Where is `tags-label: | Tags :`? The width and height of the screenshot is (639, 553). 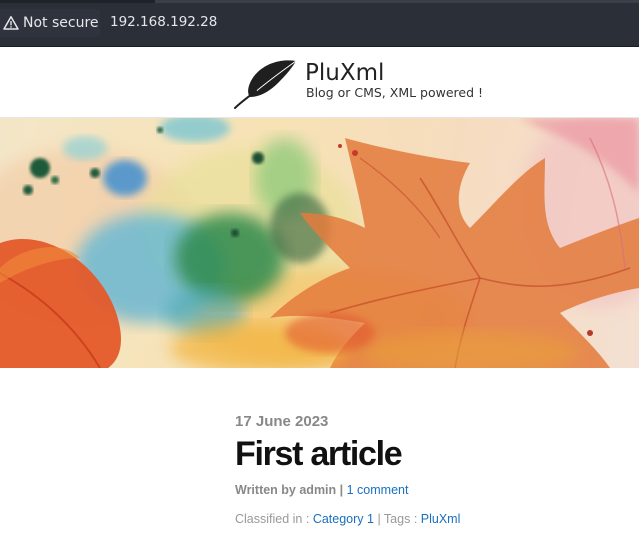
tags-label: | Tags : is located at coordinates (397, 519).